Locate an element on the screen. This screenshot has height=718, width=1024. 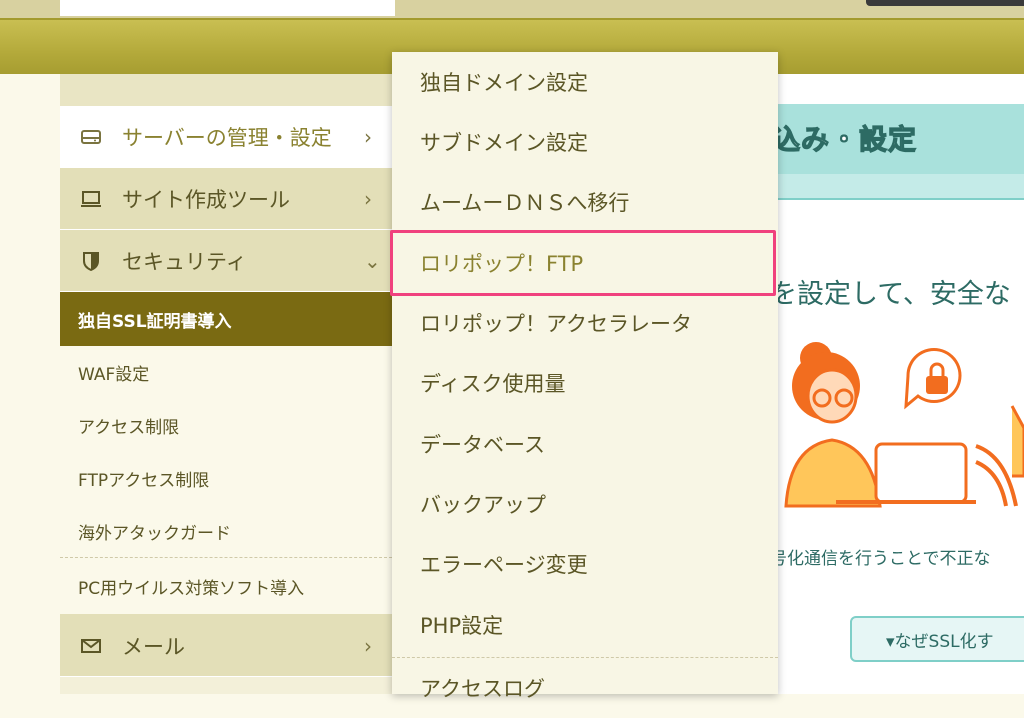
mail-icon is located at coordinates (91, 646).